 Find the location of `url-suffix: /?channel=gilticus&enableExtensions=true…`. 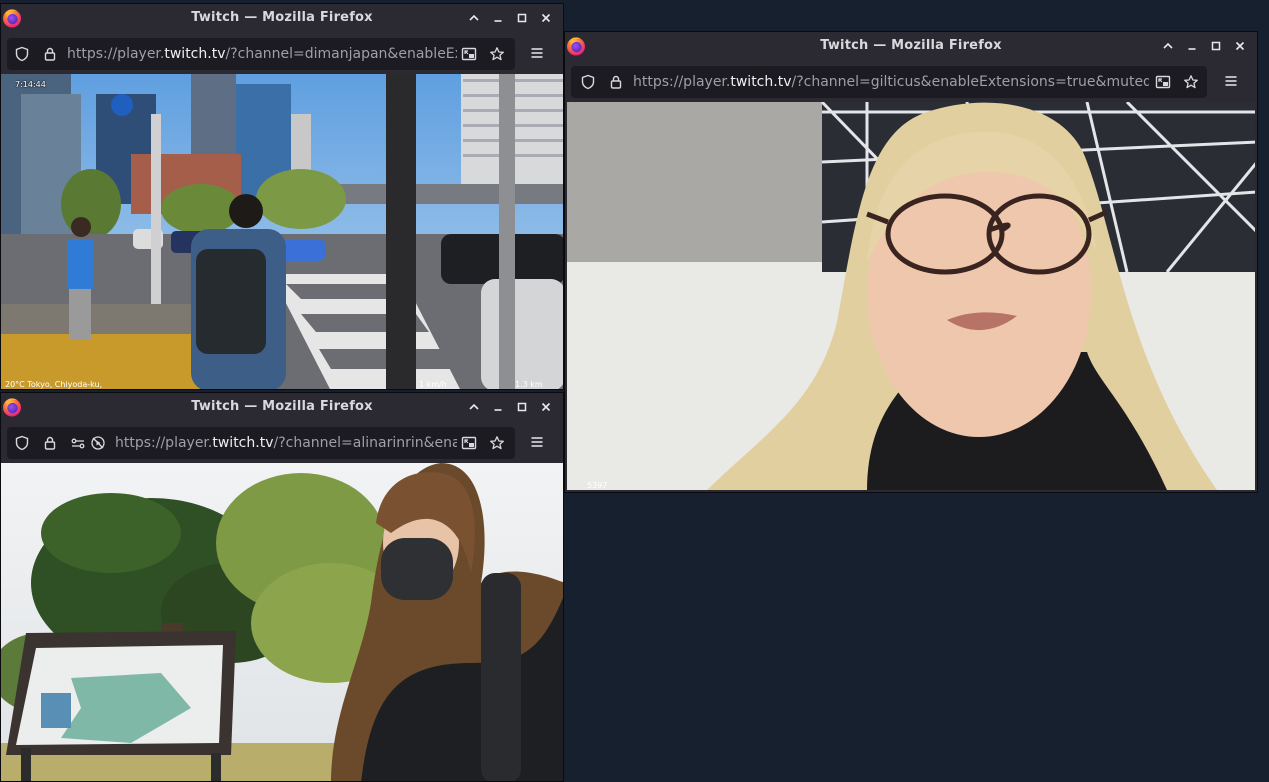

url-suffix: /?channel=gilticus&enableExtensions=true… is located at coordinates (970, 82).